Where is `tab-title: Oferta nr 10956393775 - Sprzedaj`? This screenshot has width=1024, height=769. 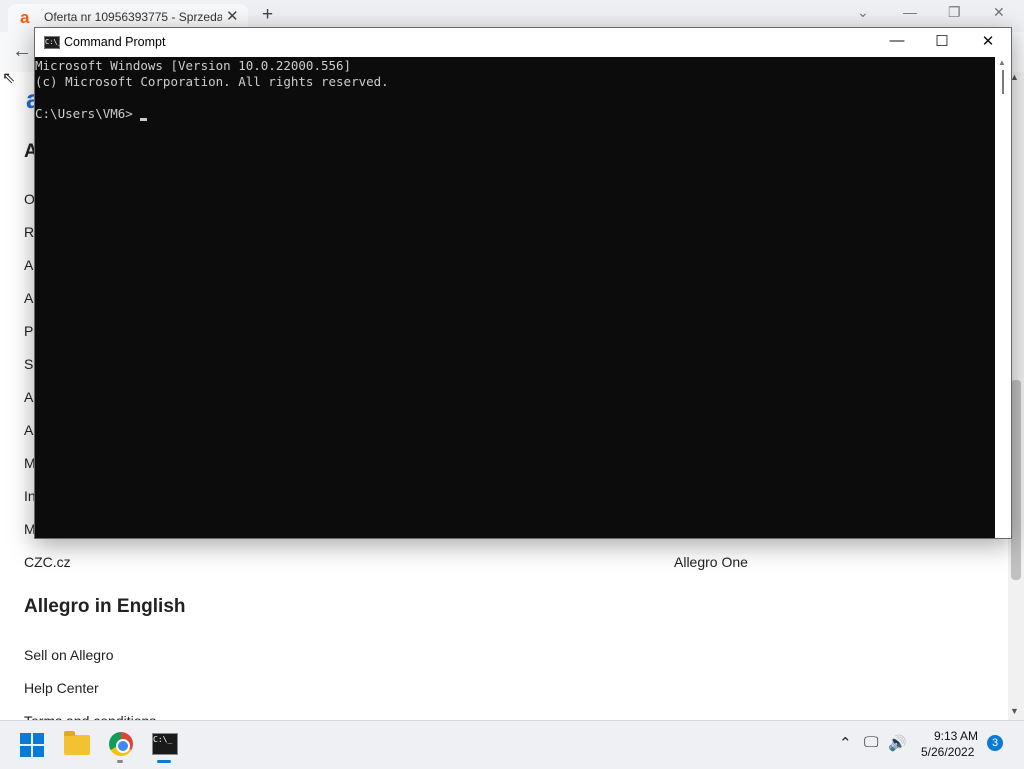 tab-title: Oferta nr 10956393775 - Sprzedaj is located at coordinates (133, 17).